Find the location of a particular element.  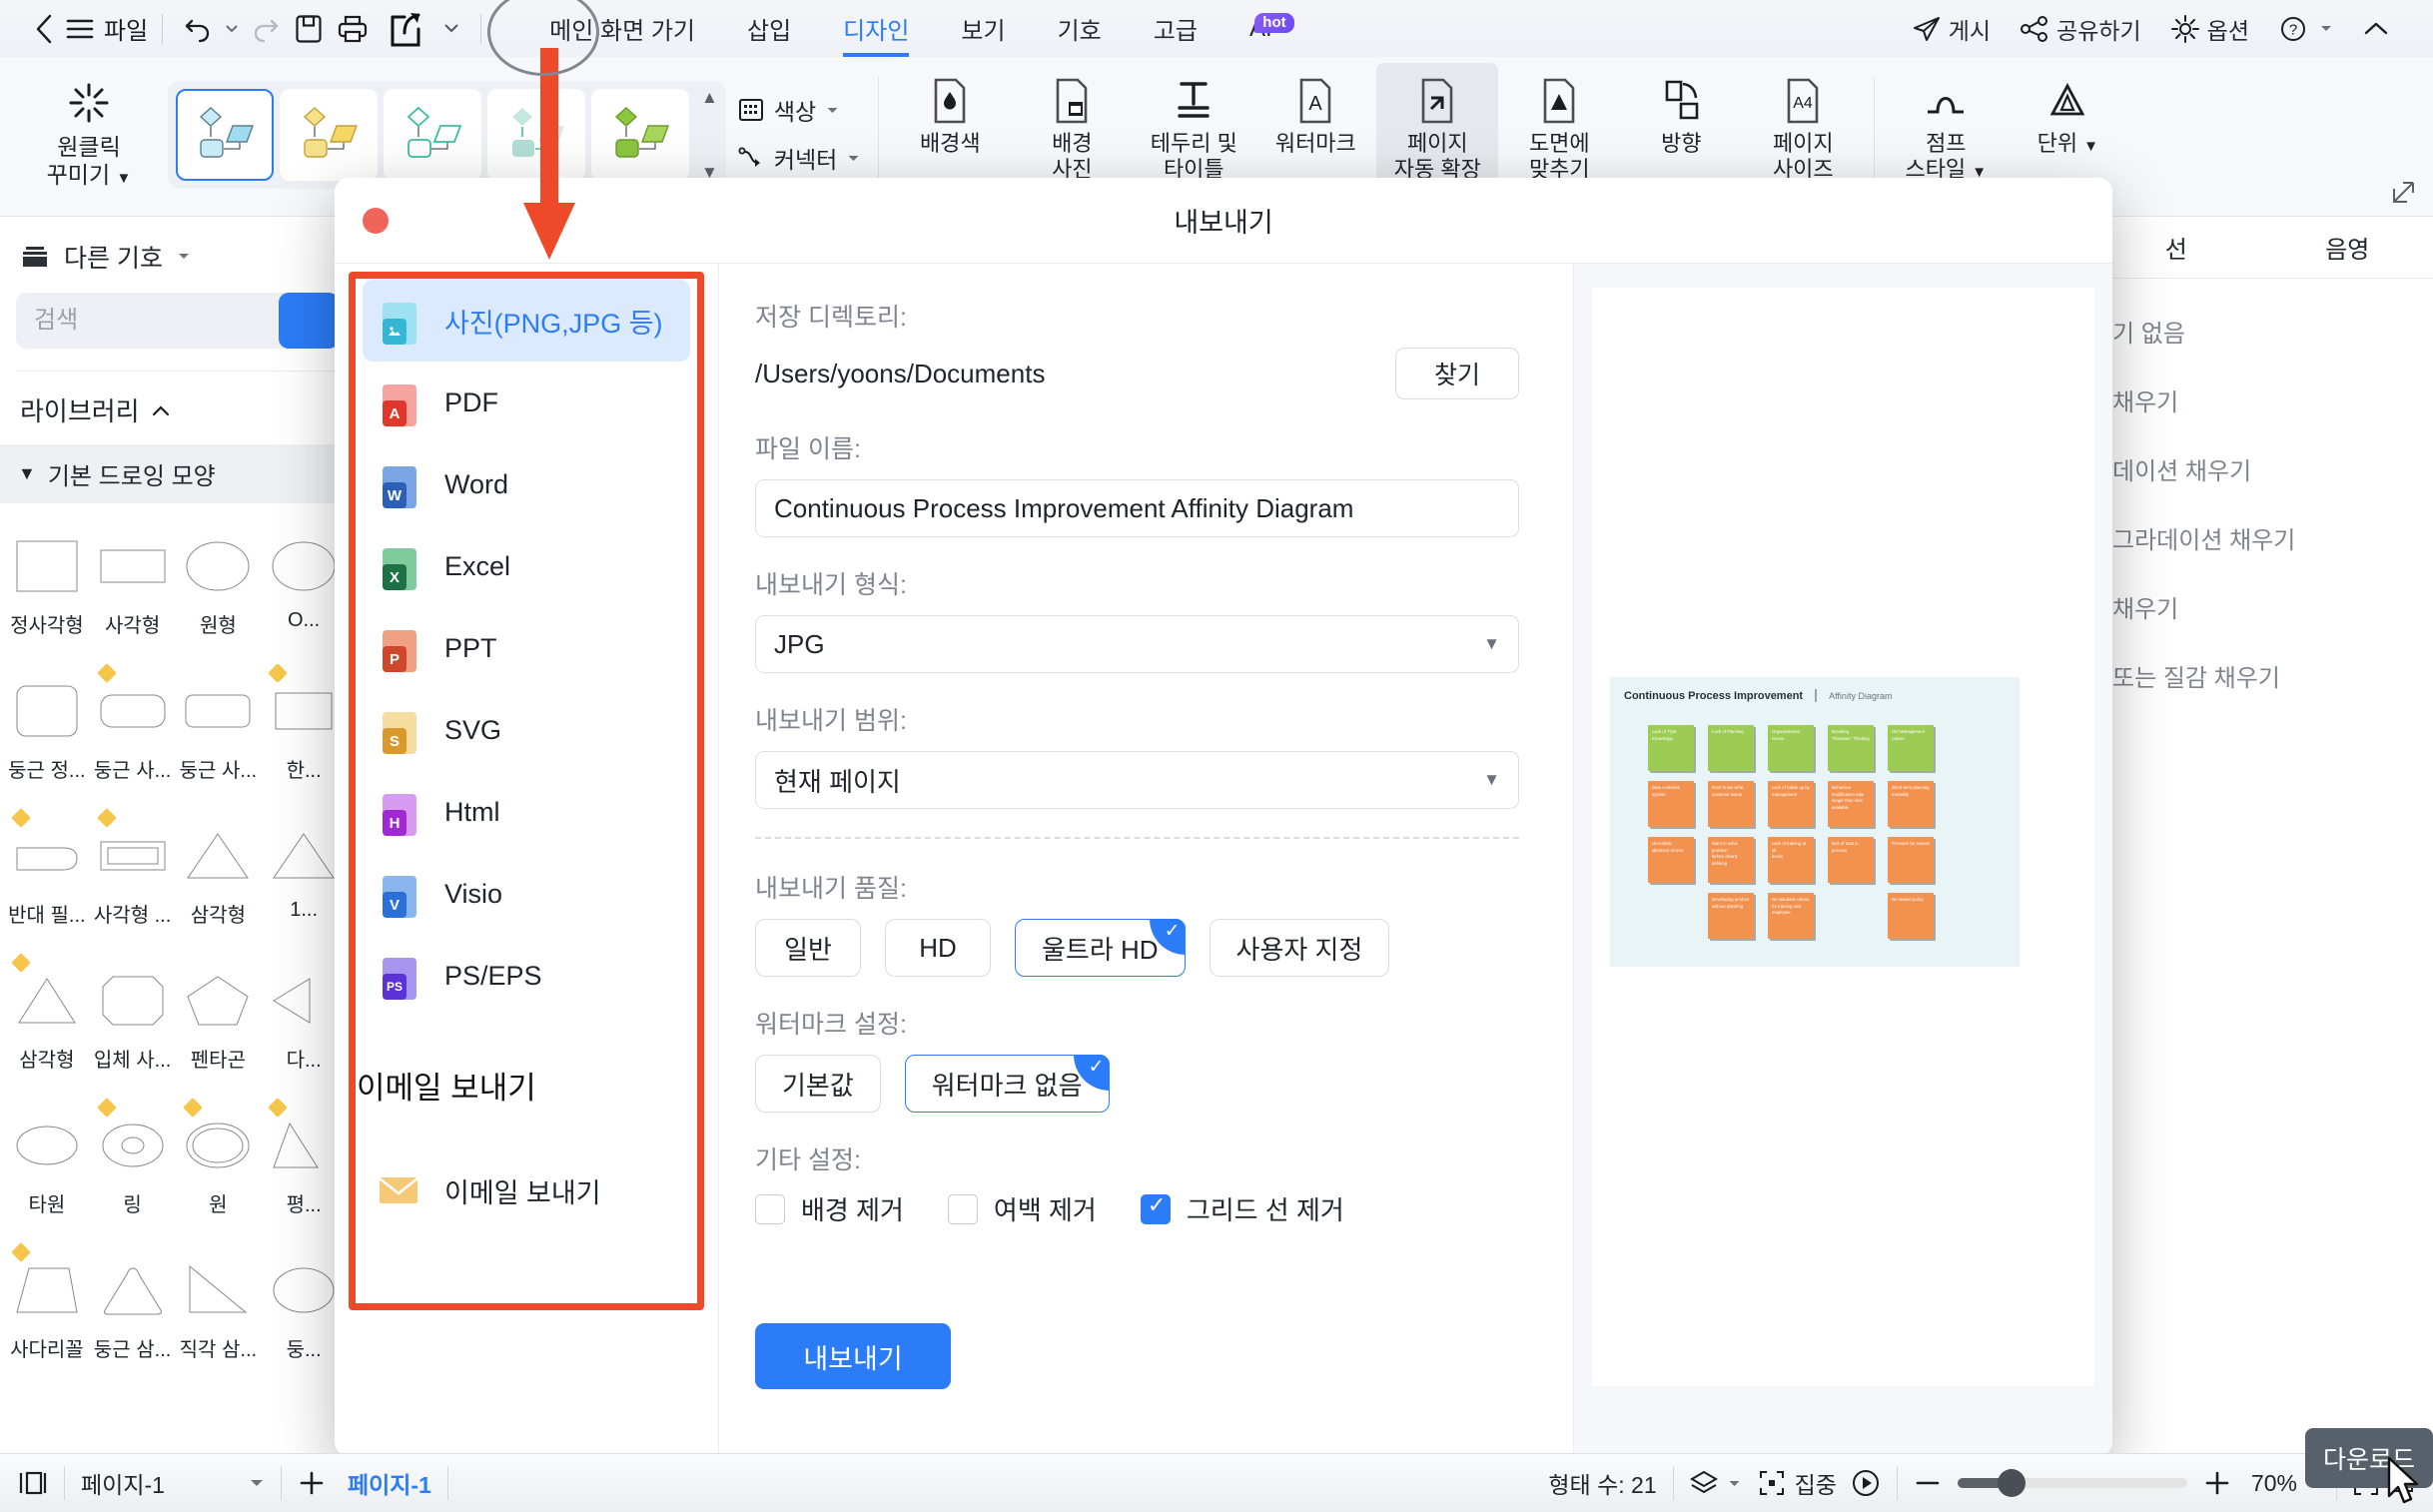

style-card-mint is located at coordinates (536, 135).